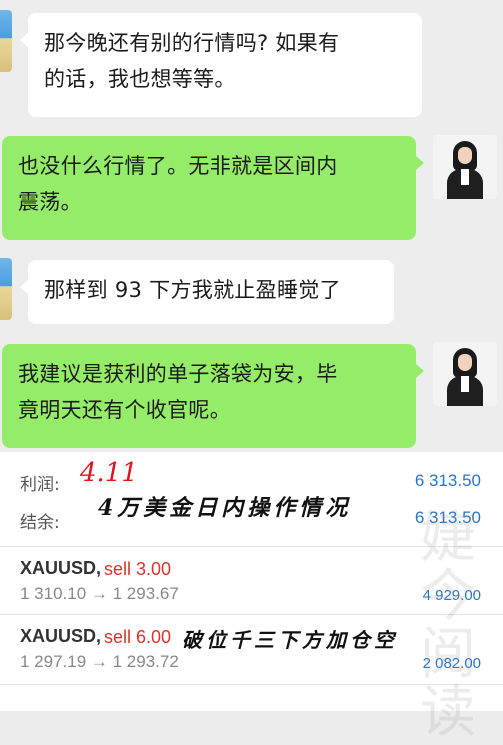  Describe the element at coordinates (178, 166) in the screenshot. I see `message-text: 也没什么行情了。无非就是区间内` at that location.